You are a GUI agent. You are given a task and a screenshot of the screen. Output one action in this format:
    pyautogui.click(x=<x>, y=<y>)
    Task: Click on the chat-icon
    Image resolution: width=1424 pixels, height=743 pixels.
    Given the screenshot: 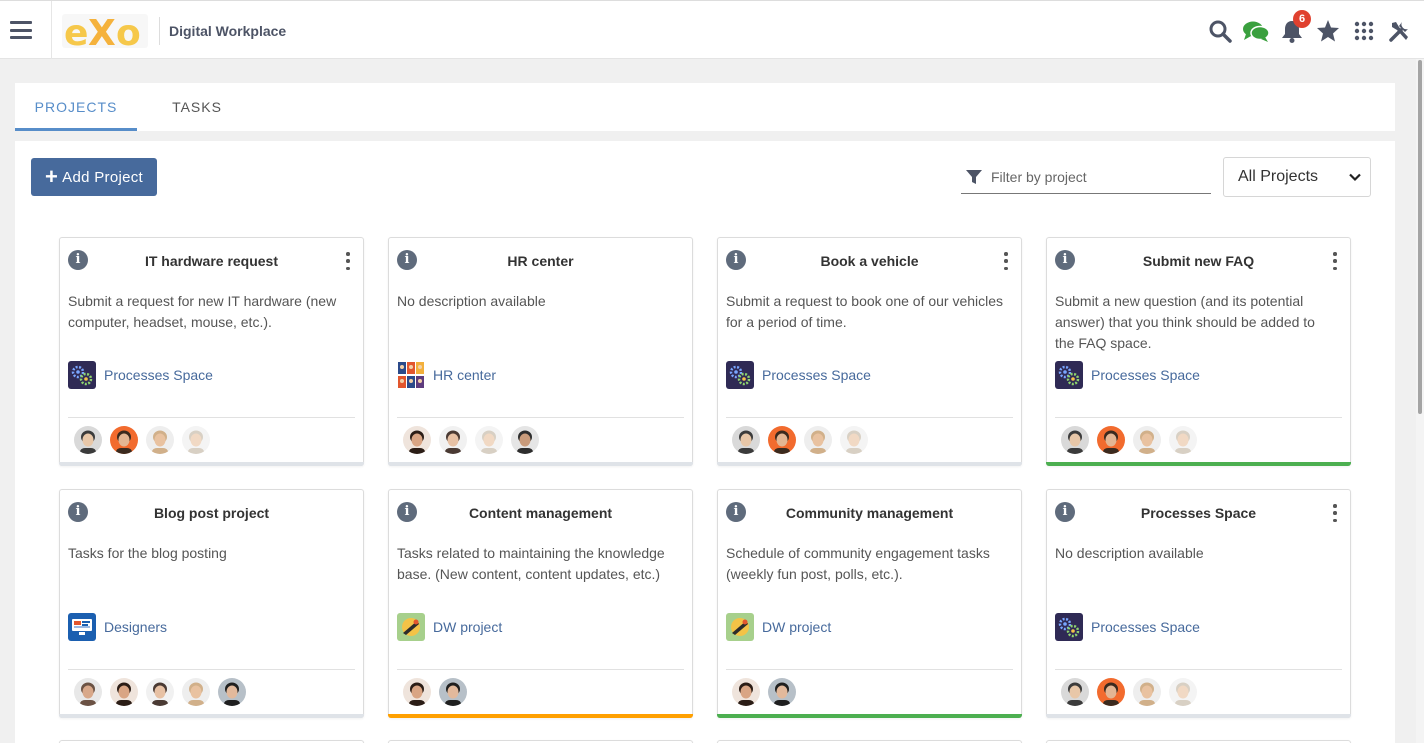 What is the action you would take?
    pyautogui.click(x=1256, y=31)
    